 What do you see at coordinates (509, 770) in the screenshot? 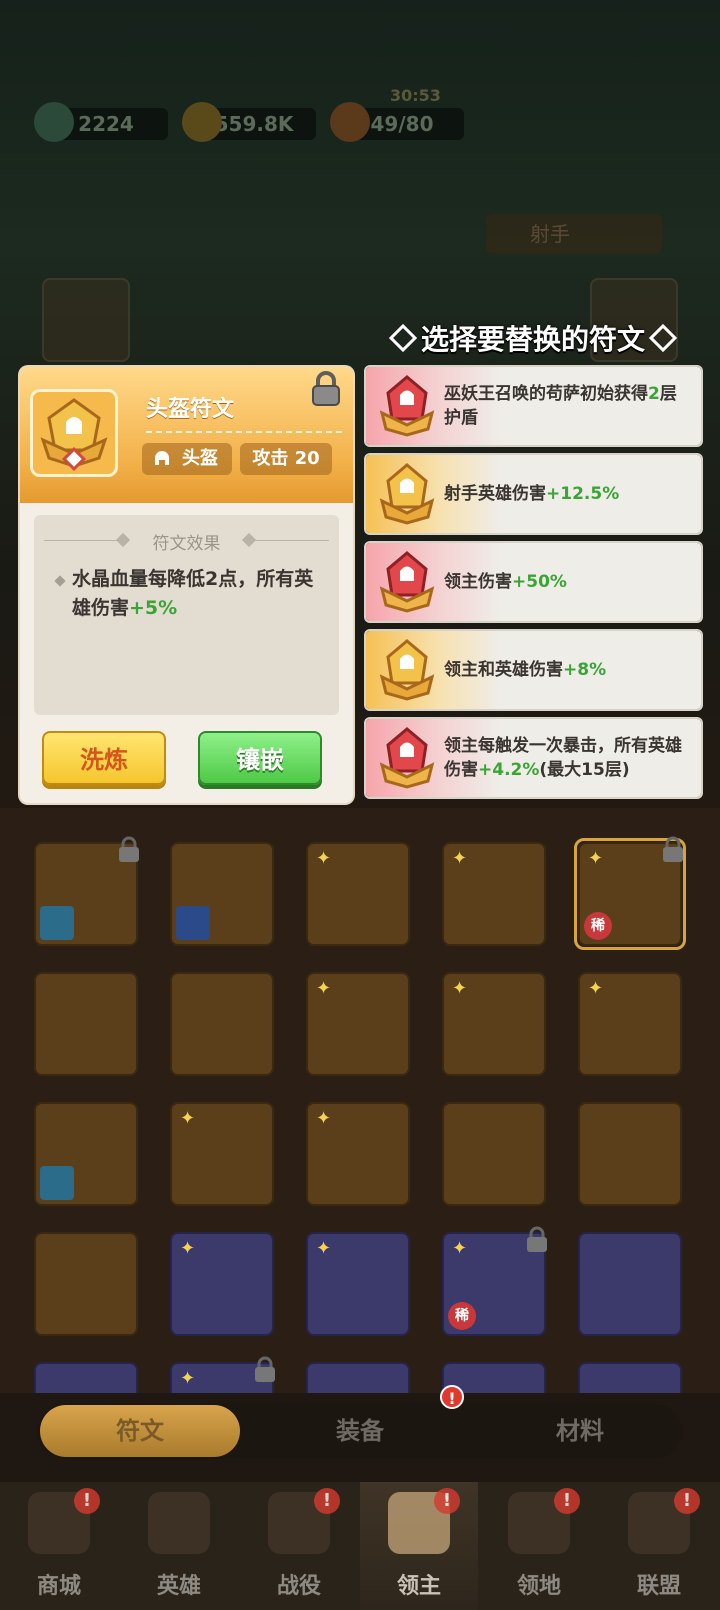
I see `option-value: +4.2%` at bounding box center [509, 770].